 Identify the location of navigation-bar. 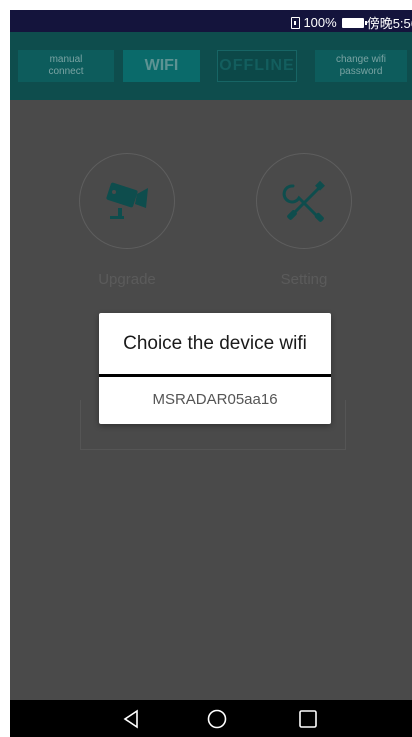
(211, 718).